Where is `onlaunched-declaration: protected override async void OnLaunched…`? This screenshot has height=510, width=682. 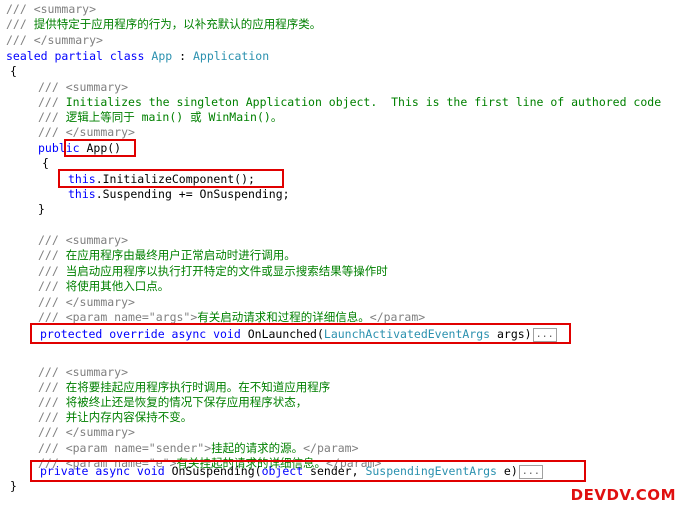
onlaunched-declaration: protected override async void OnLaunched… is located at coordinates (298, 334).